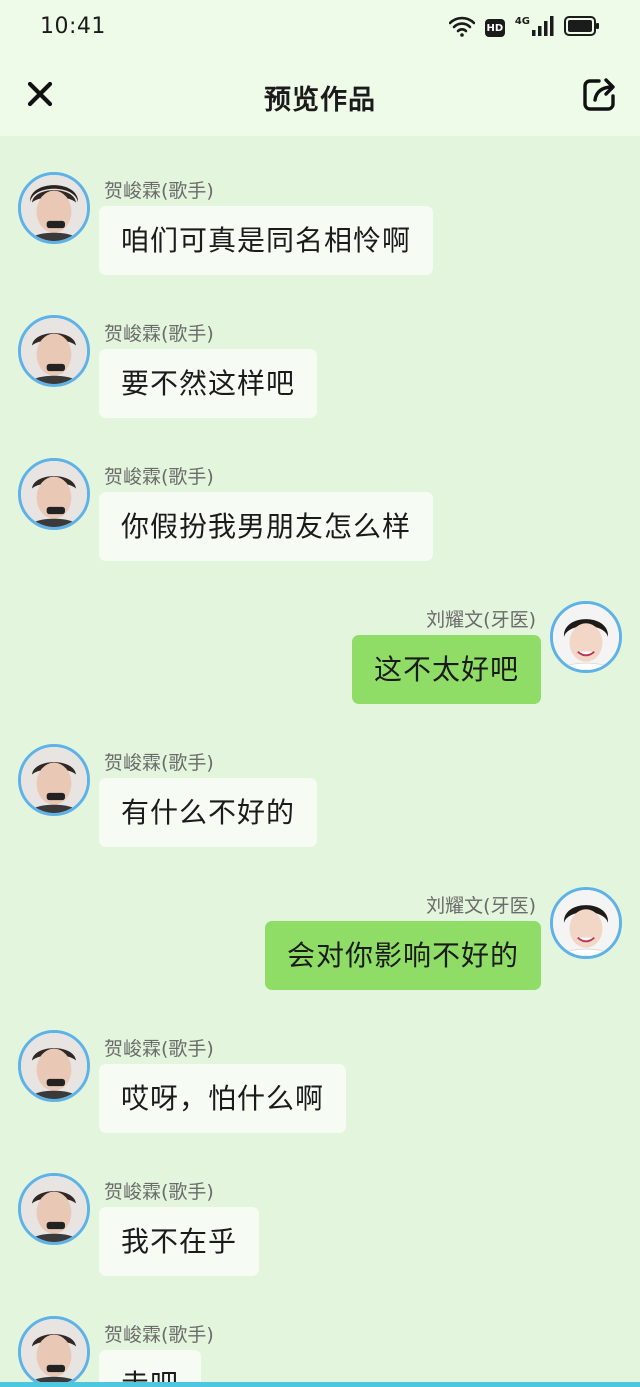 The image size is (640, 1387). I want to click on wifi-icon, so click(462, 28).